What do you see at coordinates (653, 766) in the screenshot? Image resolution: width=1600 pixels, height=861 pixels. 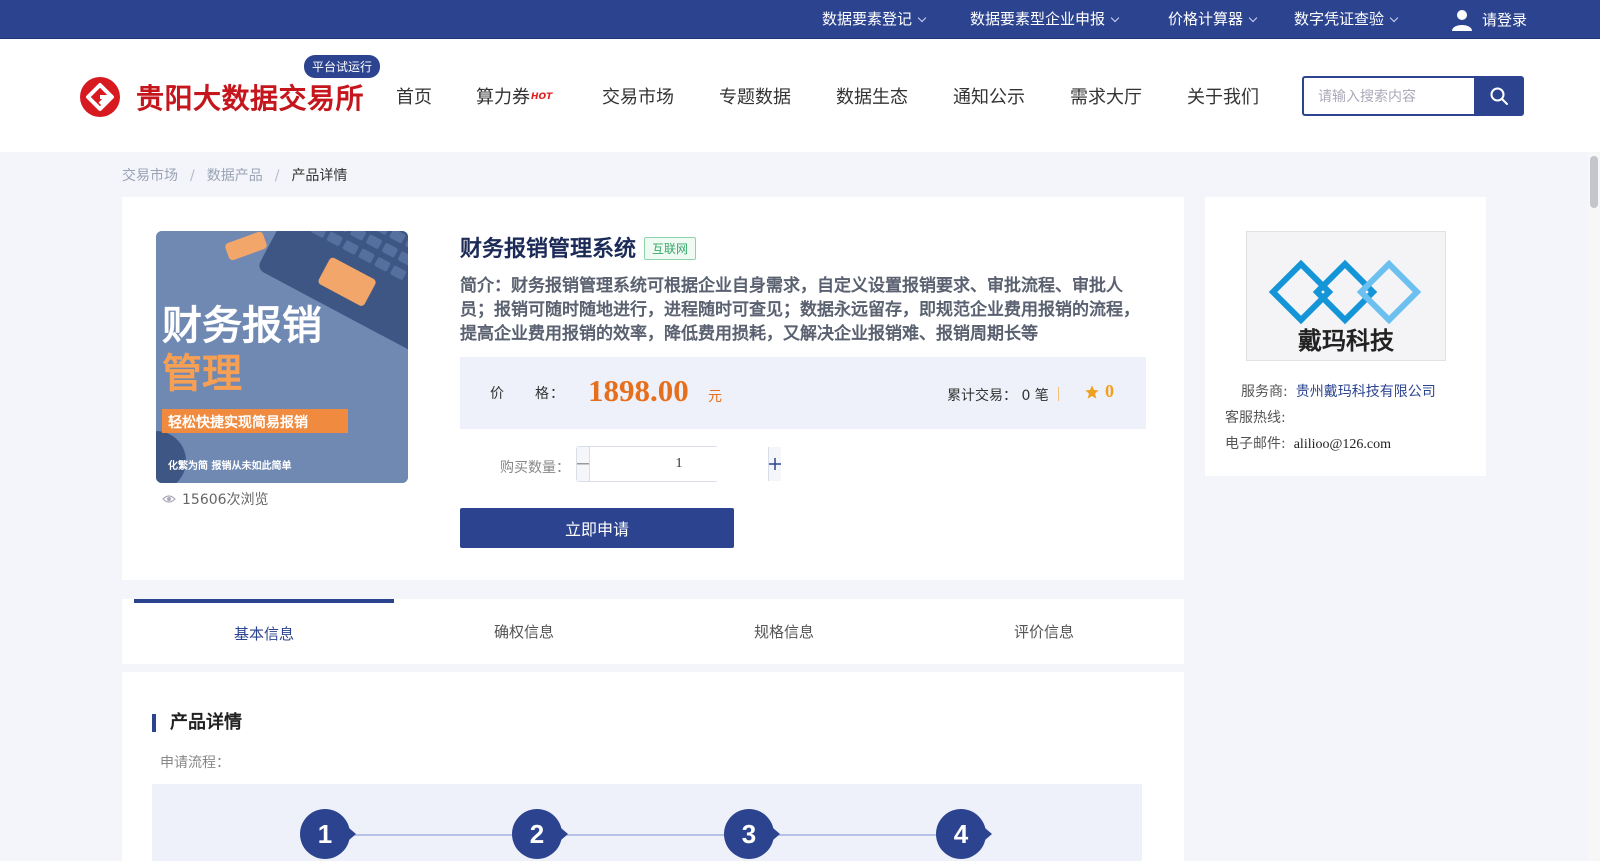 I see `product-details-section: 产品详情 申请流程： 1 2 3 4` at bounding box center [653, 766].